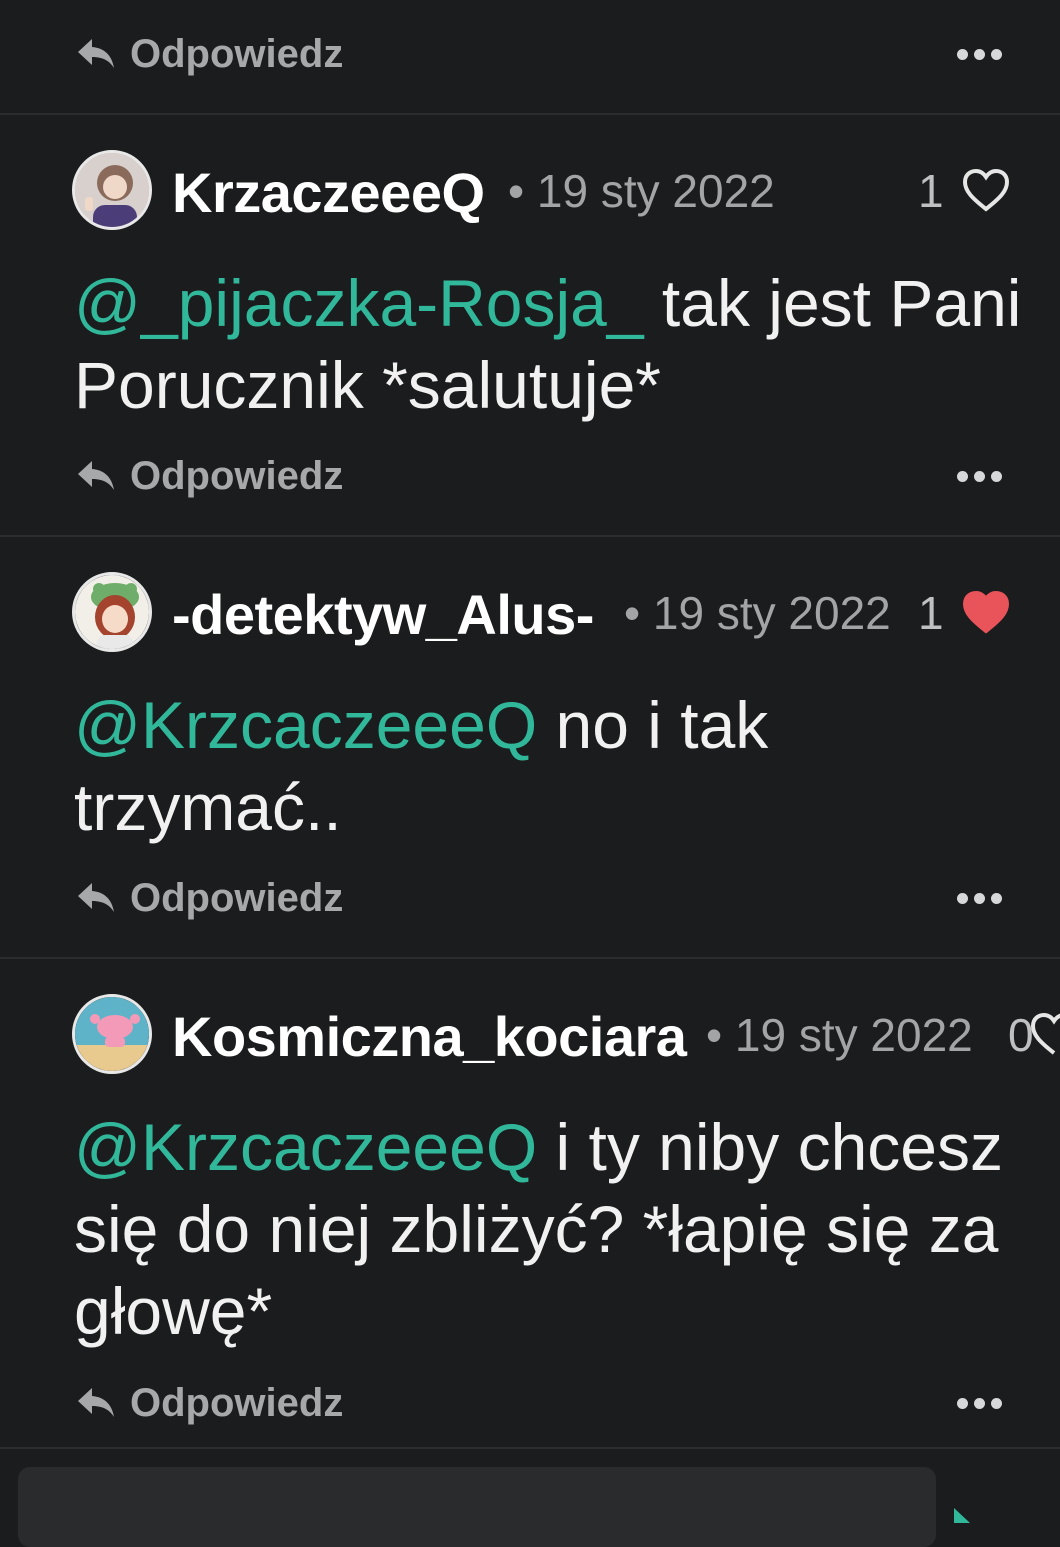 This screenshot has width=1060, height=1547. I want to click on user-mention: @_pijaczka-Rosja_, so click(359, 303).